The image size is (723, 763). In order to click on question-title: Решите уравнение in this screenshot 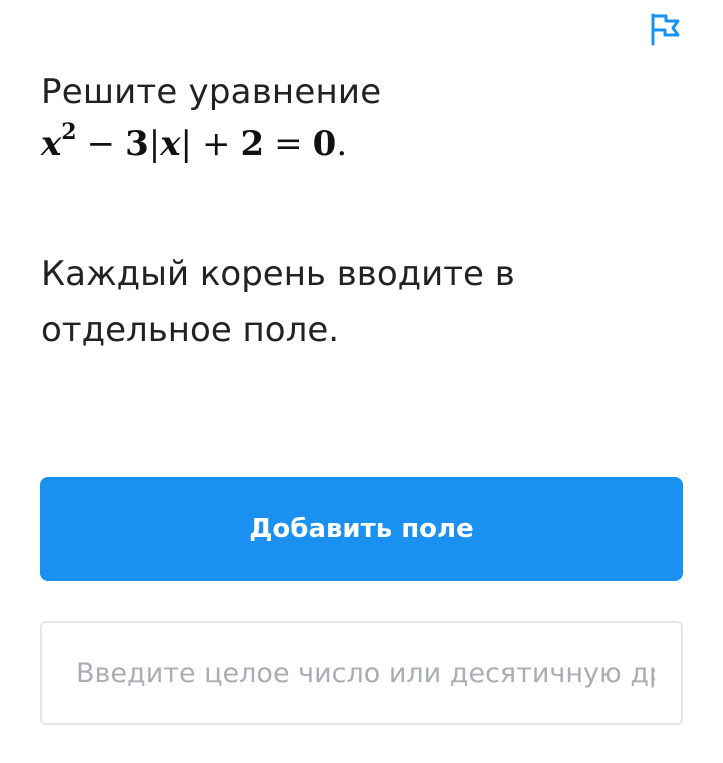, I will do `click(211, 92)`.